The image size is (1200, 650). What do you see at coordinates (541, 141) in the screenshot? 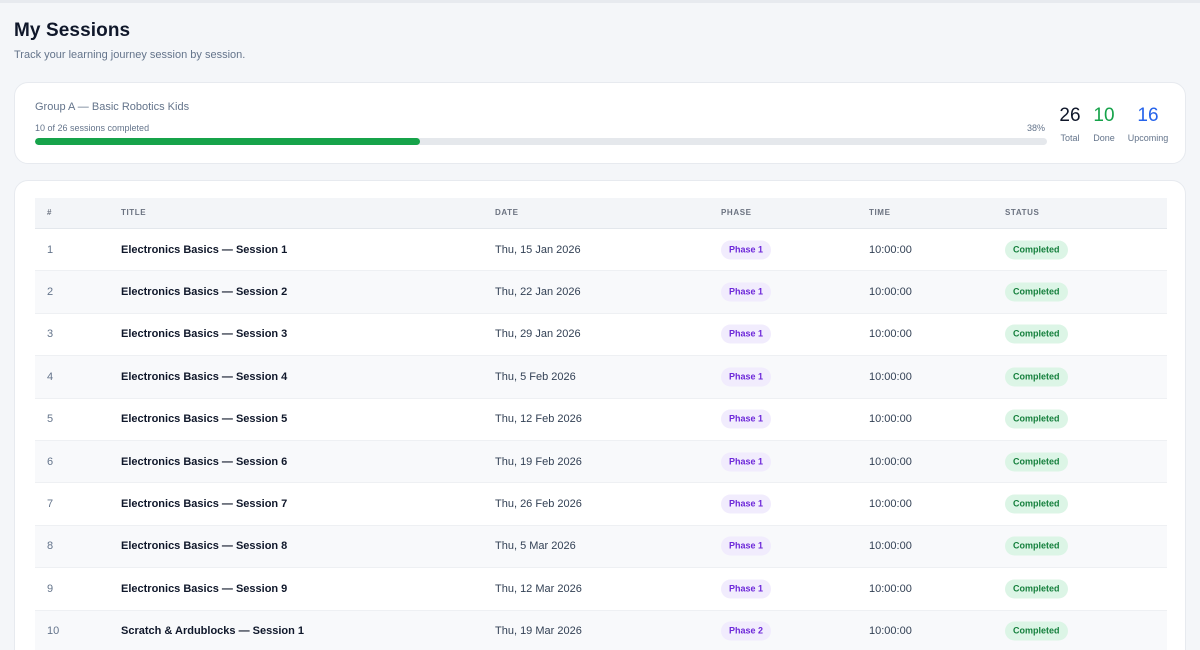
I see `progress-bar` at bounding box center [541, 141].